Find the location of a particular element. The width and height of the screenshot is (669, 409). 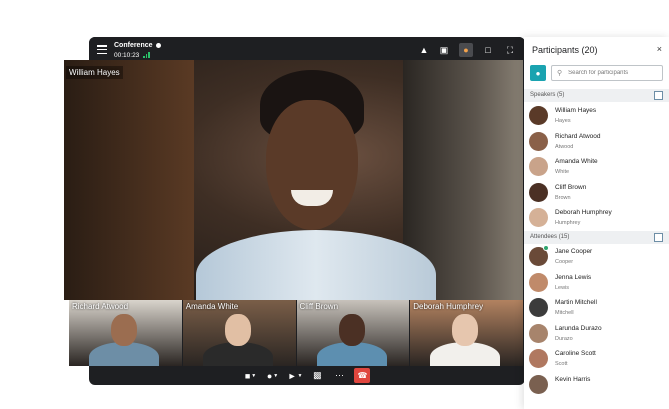

speaker-button: ► ▼ is located at coordinates (295, 375).